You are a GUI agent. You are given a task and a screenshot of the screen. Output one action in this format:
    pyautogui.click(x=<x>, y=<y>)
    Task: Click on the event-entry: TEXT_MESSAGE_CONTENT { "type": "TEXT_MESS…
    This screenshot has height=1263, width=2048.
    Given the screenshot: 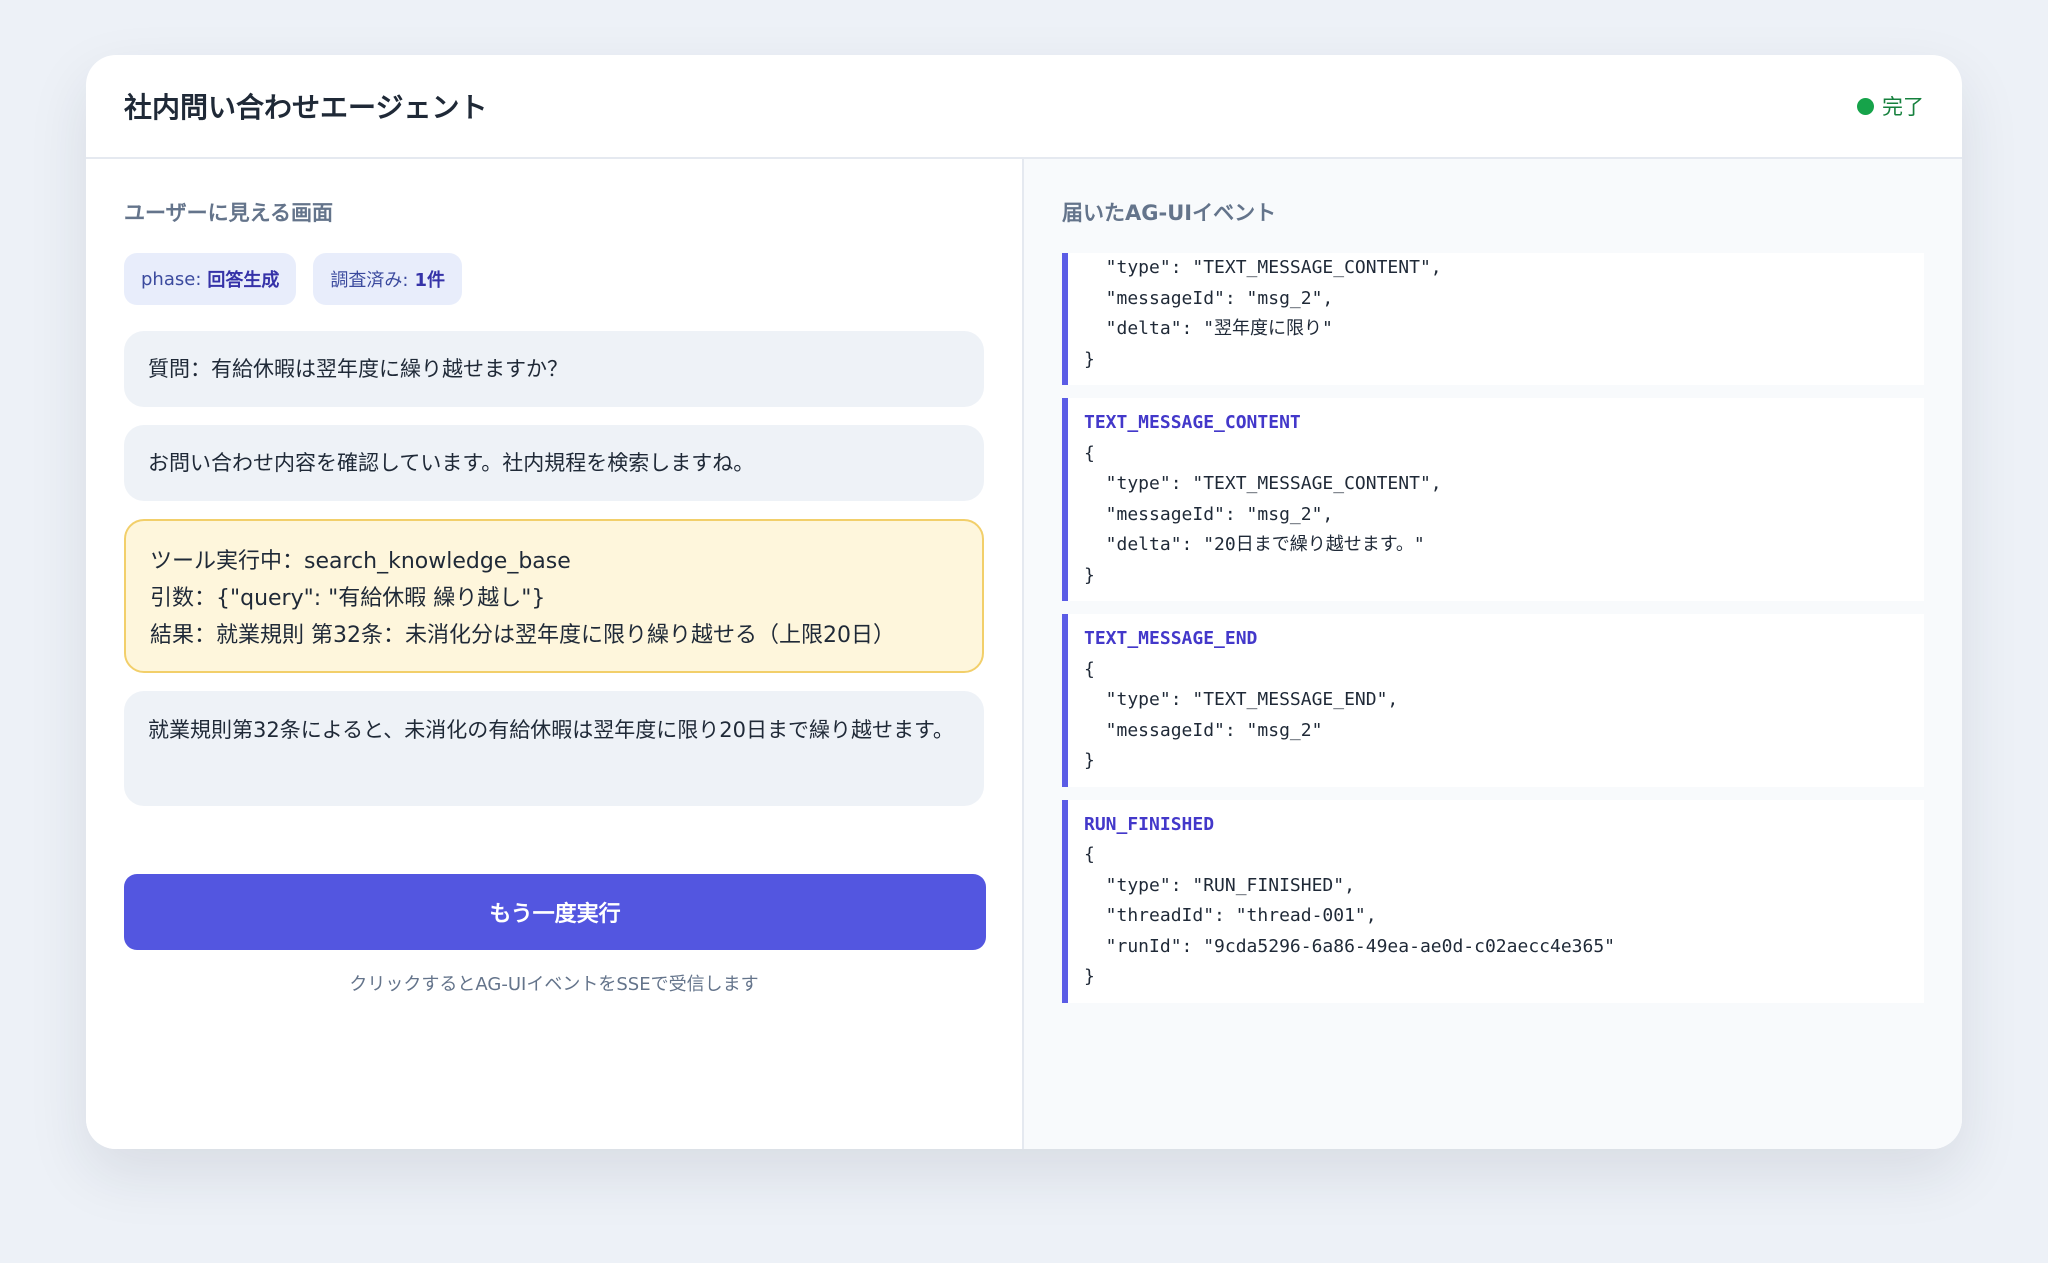 What is the action you would take?
    pyautogui.click(x=1493, y=499)
    